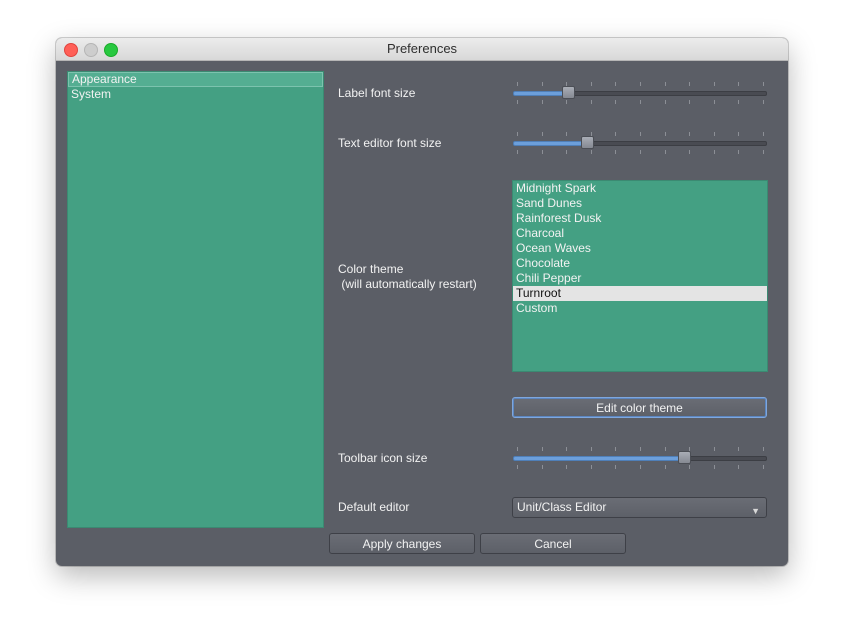 The image size is (844, 641). Describe the element at coordinates (390, 143) in the screenshot. I see `text-editor-font-size-label: Text editor font size` at that location.